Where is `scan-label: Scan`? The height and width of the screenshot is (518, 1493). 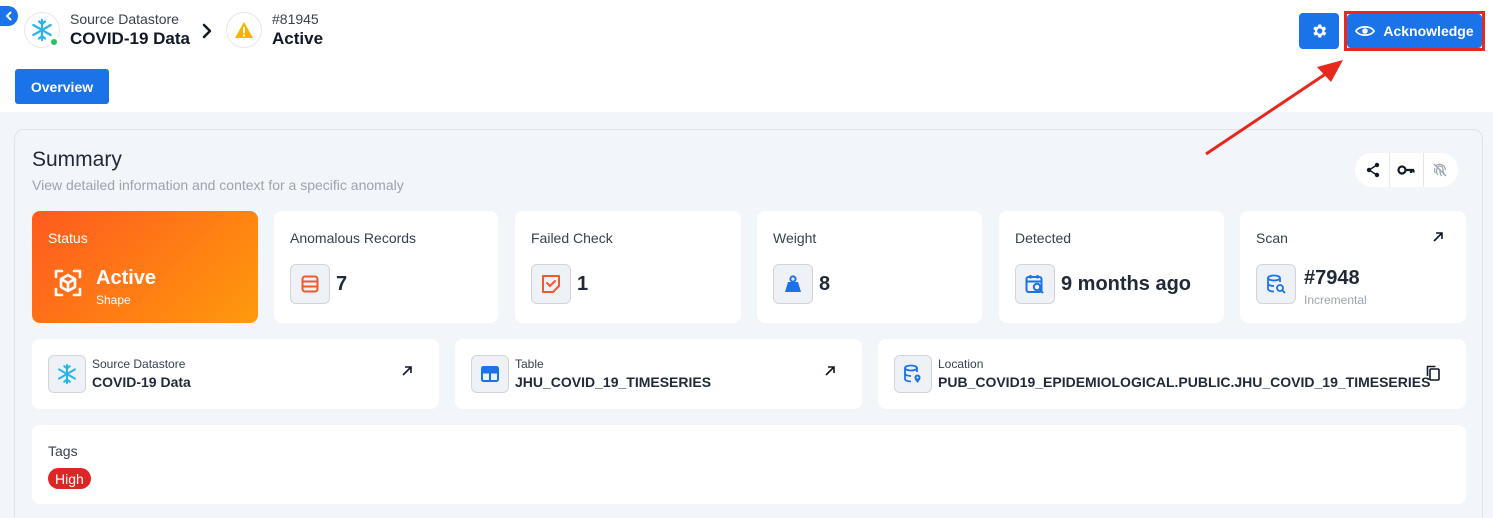 scan-label: Scan is located at coordinates (1272, 238).